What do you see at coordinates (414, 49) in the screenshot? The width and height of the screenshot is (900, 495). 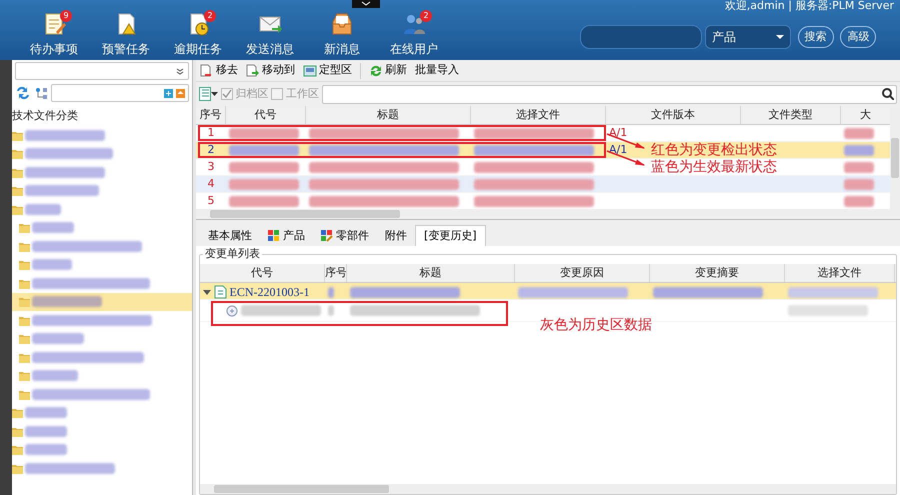 I see `toolbar-label: 在线用户` at bounding box center [414, 49].